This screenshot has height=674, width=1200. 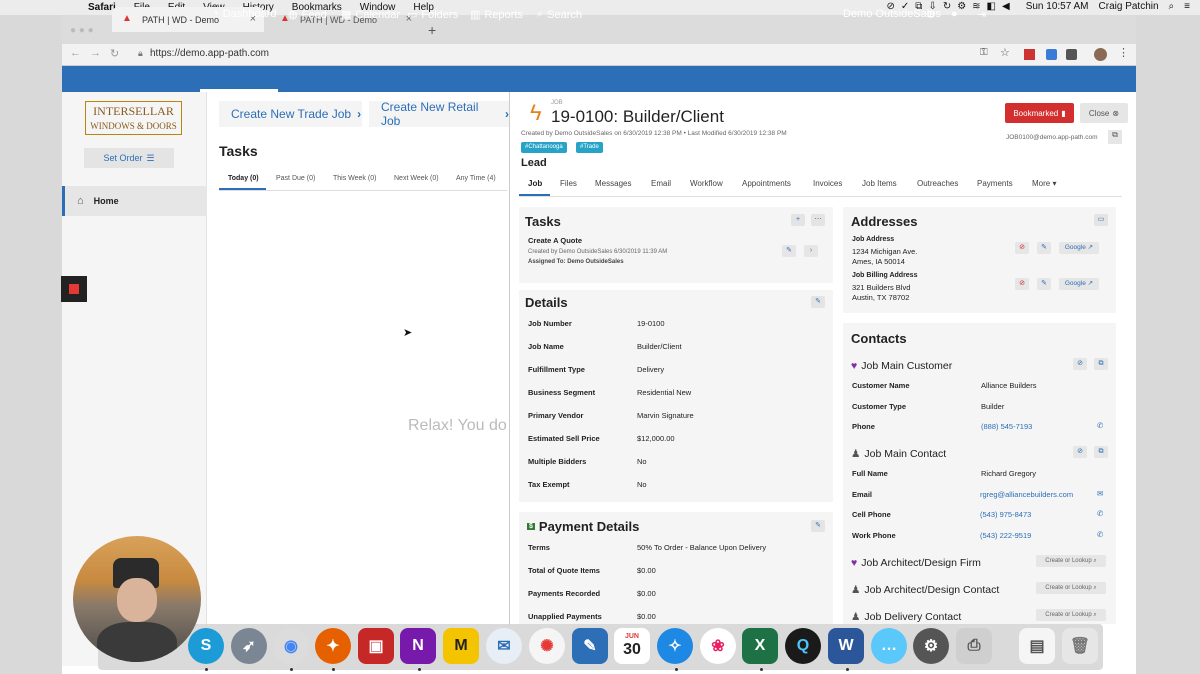 What do you see at coordinates (290, 114) in the screenshot?
I see `create-trade-job-button: Create New Trade Job ›` at bounding box center [290, 114].